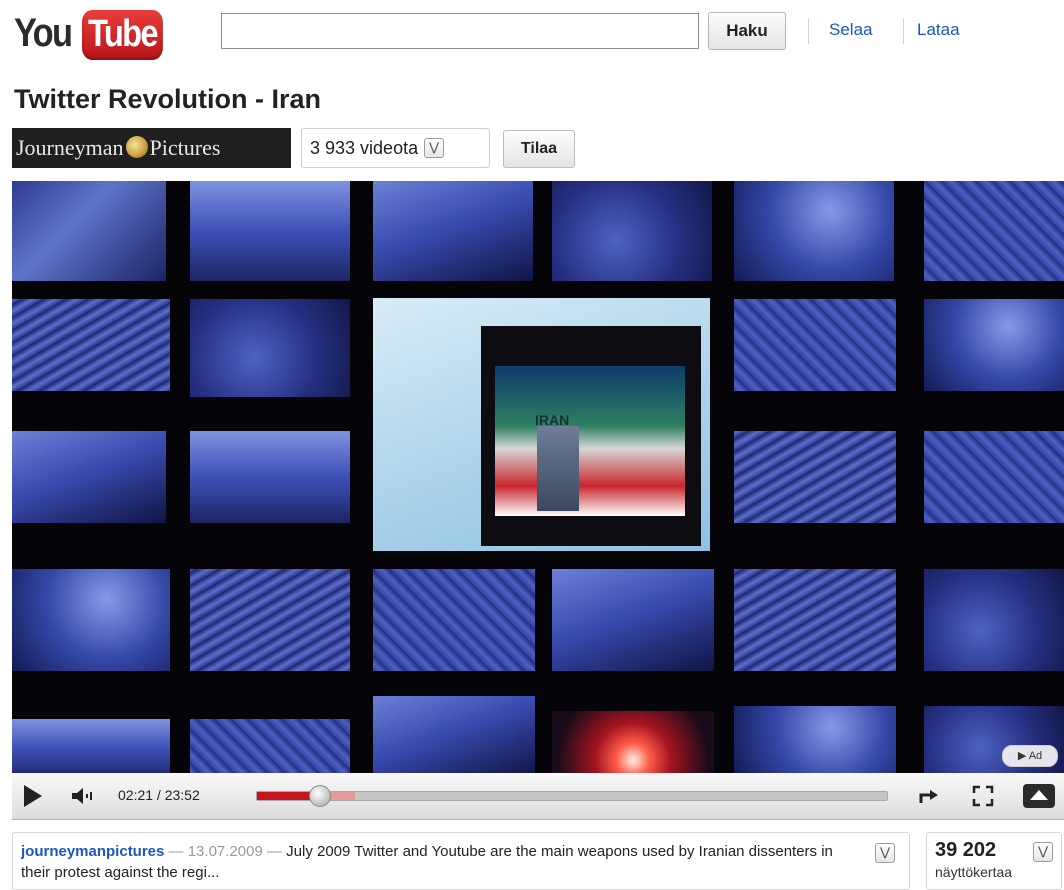 Image resolution: width=1064 pixels, height=890 pixels. Describe the element at coordinates (938, 30) in the screenshot. I see `upload-link: Lataa` at that location.